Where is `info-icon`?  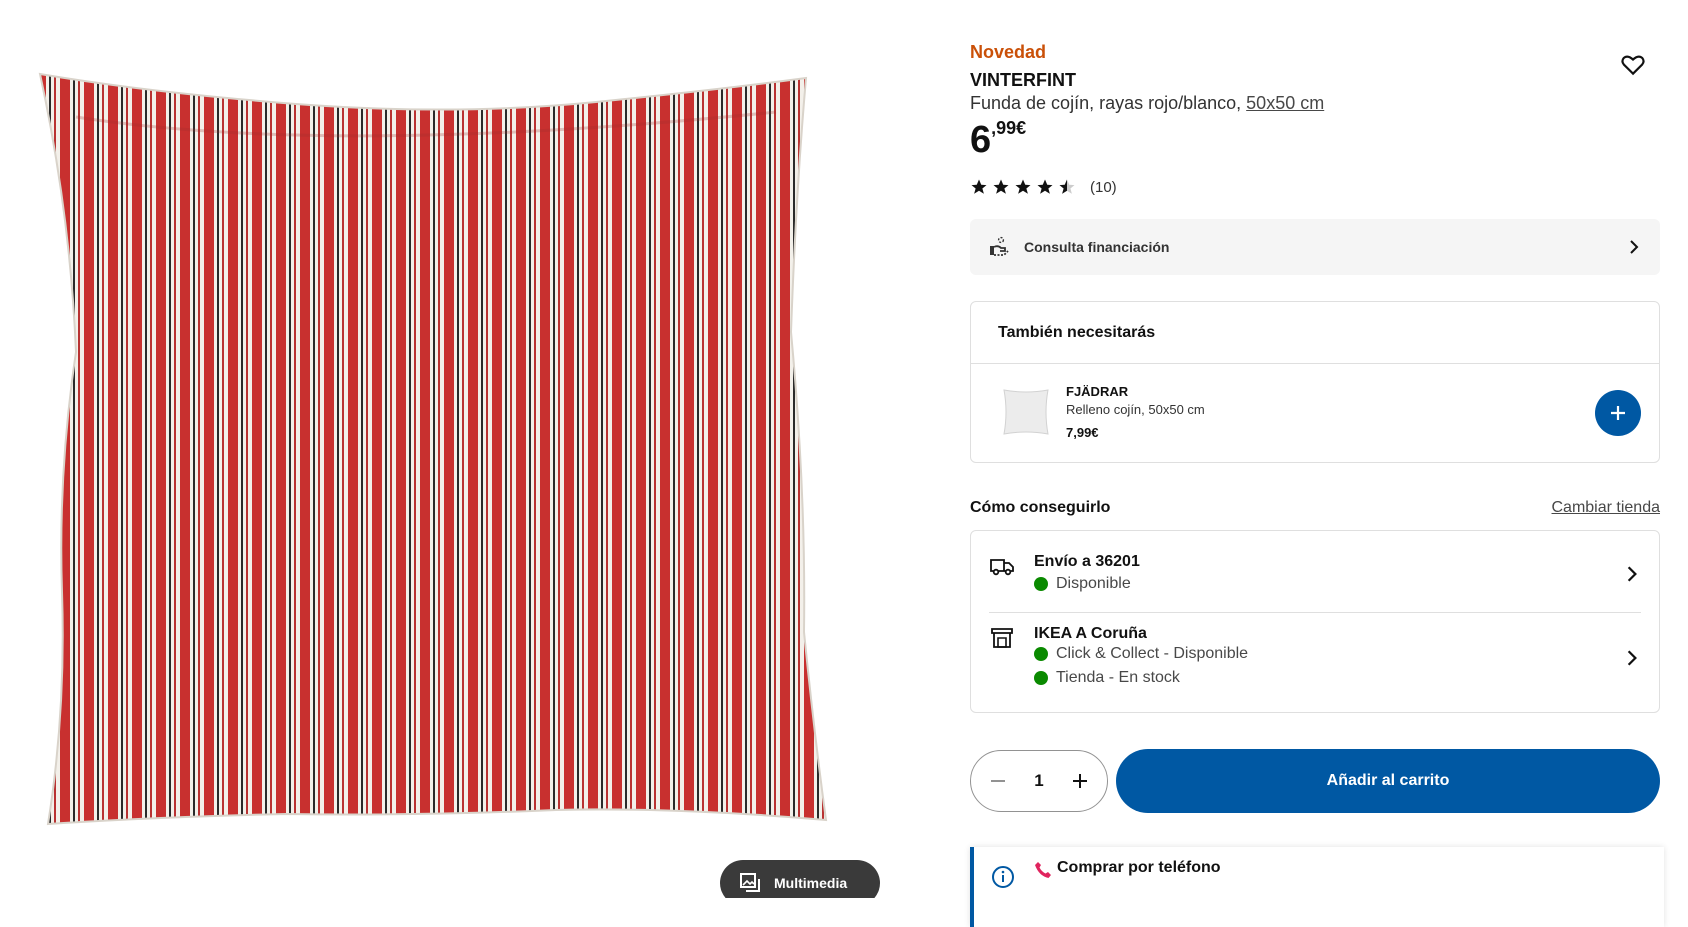
info-icon is located at coordinates (1003, 877).